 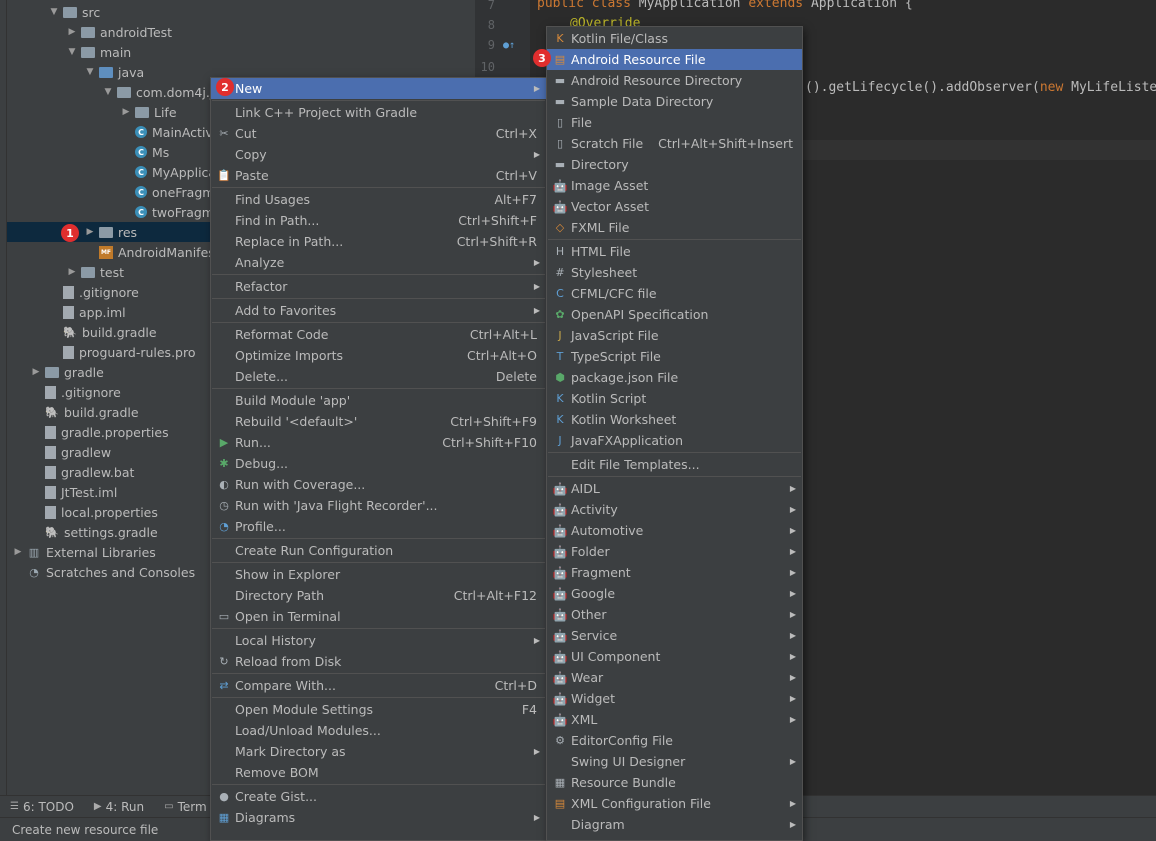 What do you see at coordinates (674, 782) in the screenshot?
I see `menu-item: ▦ Resource Bundle` at bounding box center [674, 782].